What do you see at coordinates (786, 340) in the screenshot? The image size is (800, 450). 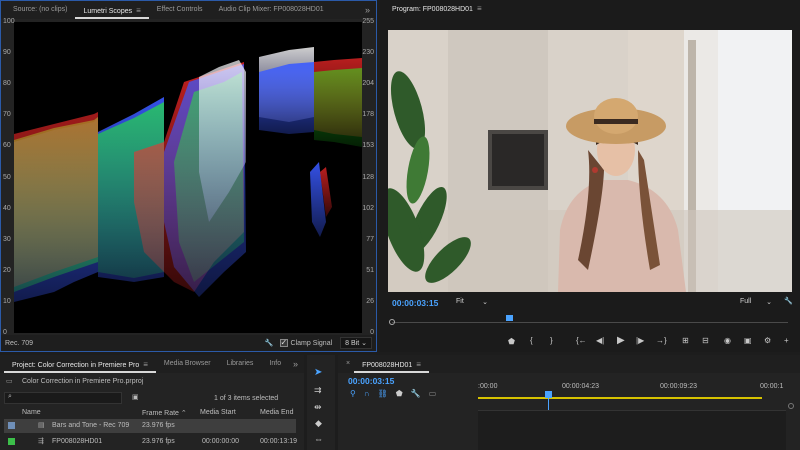 I see `add-button-icon: +` at bounding box center [786, 340].